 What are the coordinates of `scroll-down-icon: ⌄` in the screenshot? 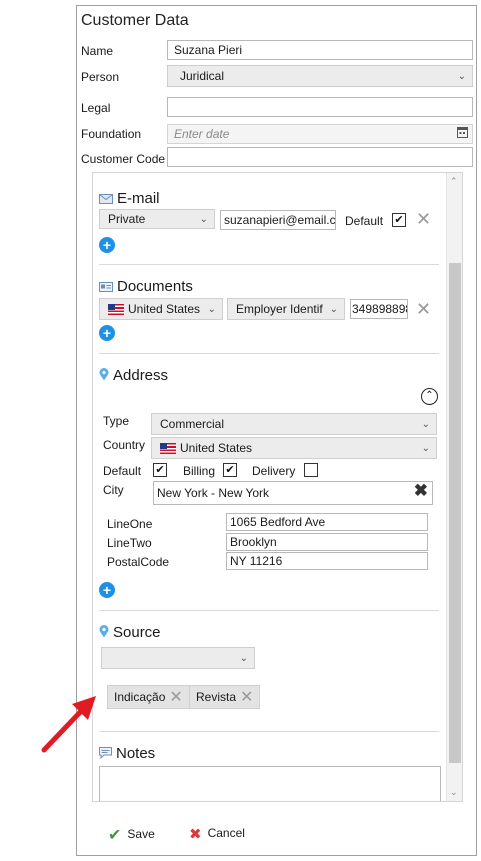 It's located at (454, 792).